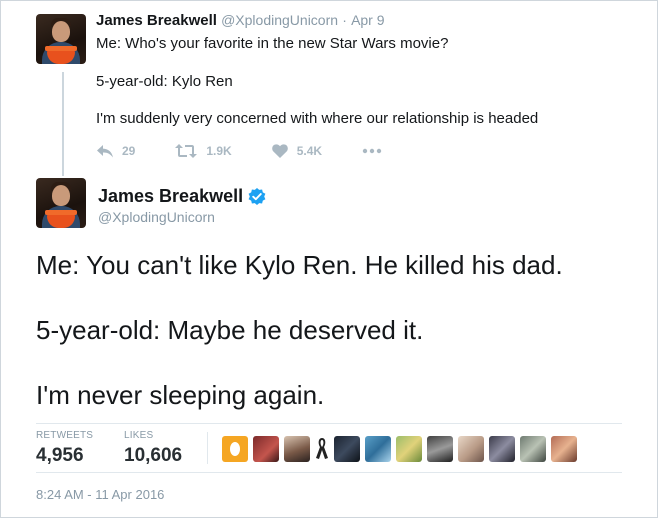 The image size is (660, 520). What do you see at coordinates (186, 151) in the screenshot?
I see `retweet-icon` at bounding box center [186, 151].